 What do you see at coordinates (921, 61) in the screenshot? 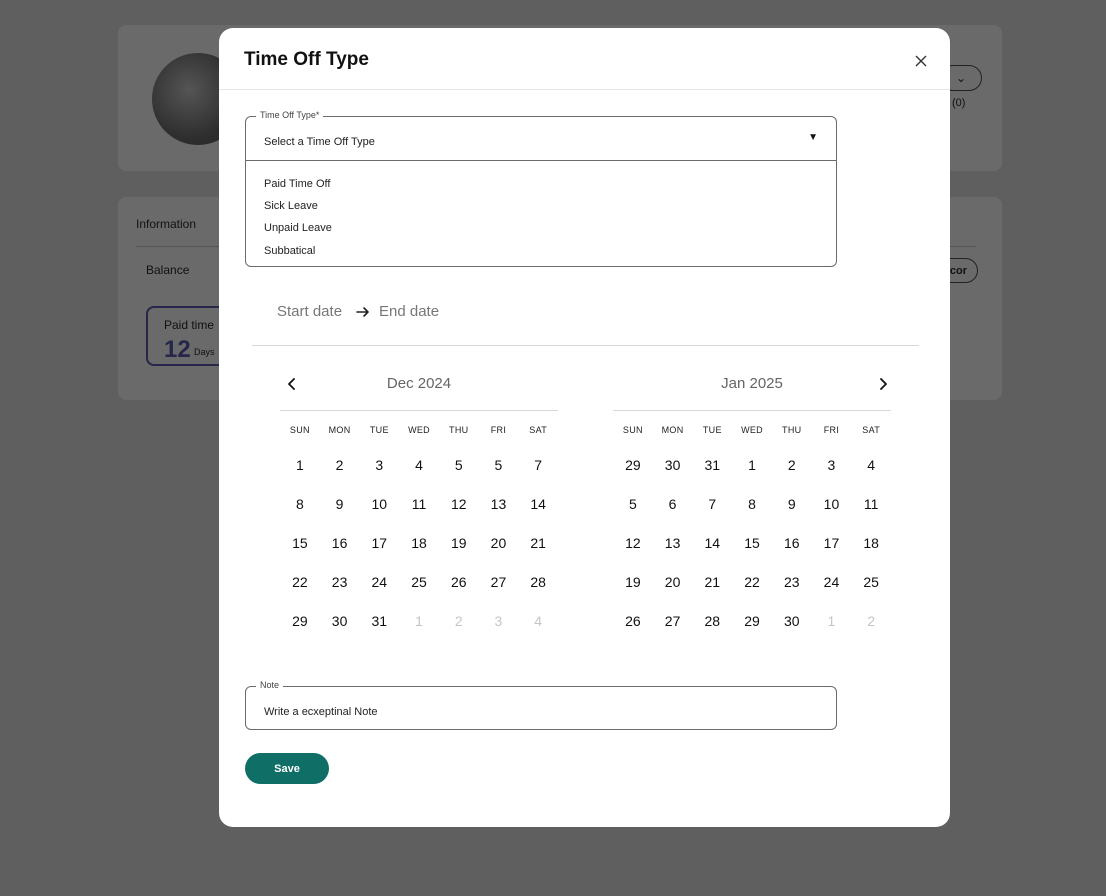
I see `close-icon` at bounding box center [921, 61].